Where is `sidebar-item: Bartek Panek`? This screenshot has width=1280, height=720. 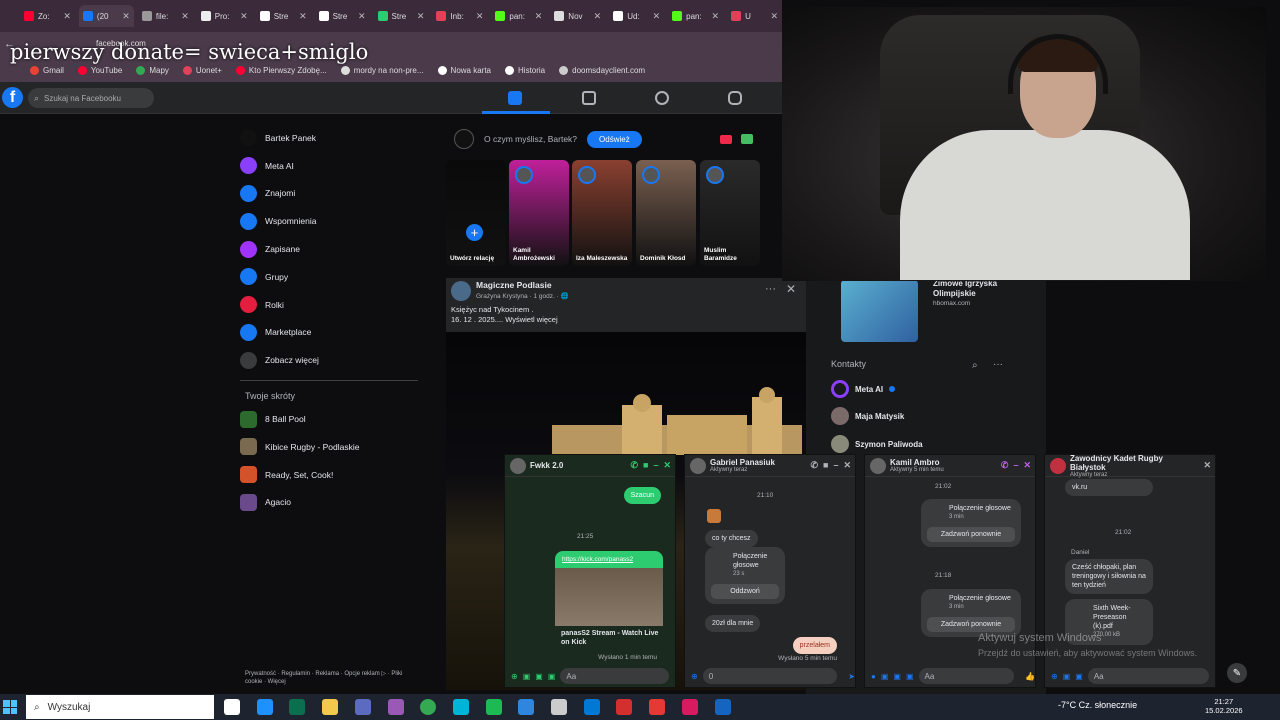 sidebar-item: Bartek Panek is located at coordinates (330, 138).